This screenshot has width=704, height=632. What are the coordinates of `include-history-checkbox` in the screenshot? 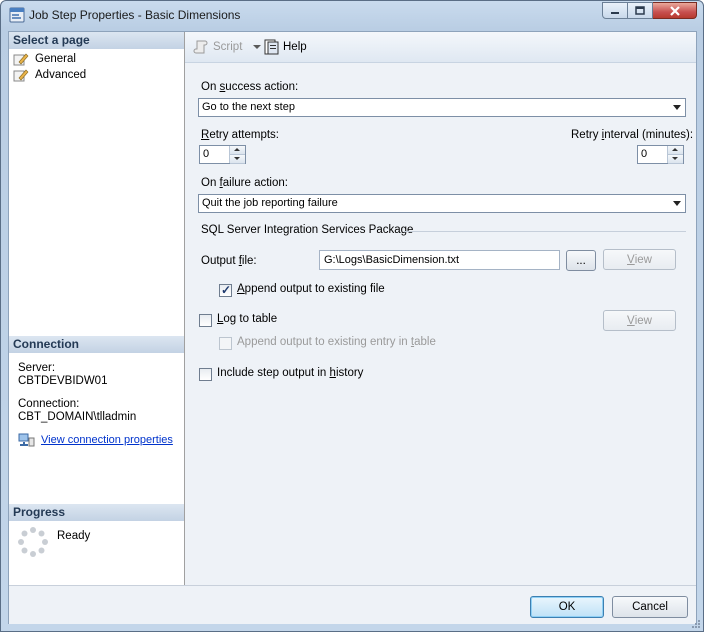 It's located at (205, 374).